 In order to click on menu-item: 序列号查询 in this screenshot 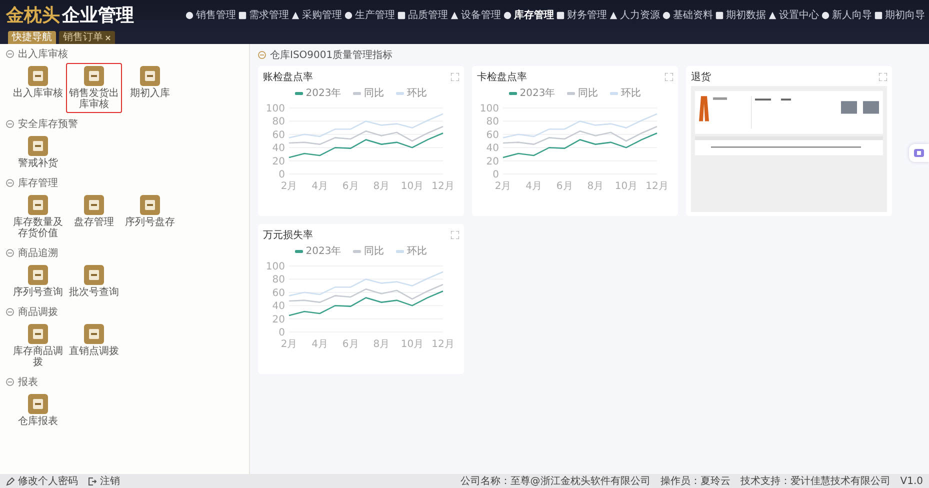, I will do `click(38, 281)`.